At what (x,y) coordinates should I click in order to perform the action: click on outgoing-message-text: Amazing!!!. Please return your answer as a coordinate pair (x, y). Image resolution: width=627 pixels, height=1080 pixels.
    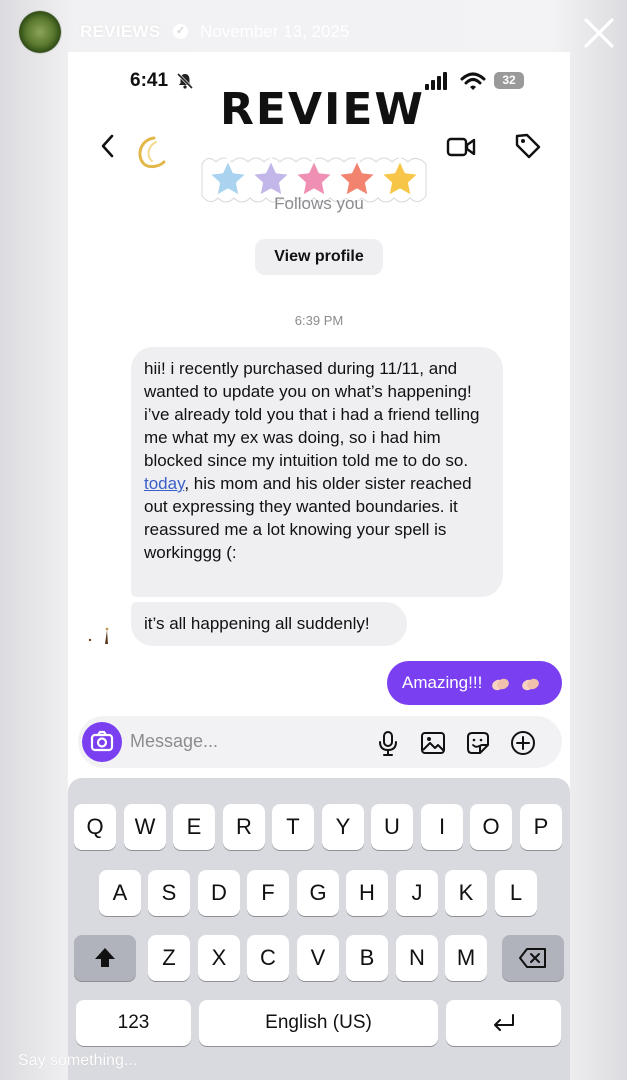
    Looking at the image, I should click on (442, 682).